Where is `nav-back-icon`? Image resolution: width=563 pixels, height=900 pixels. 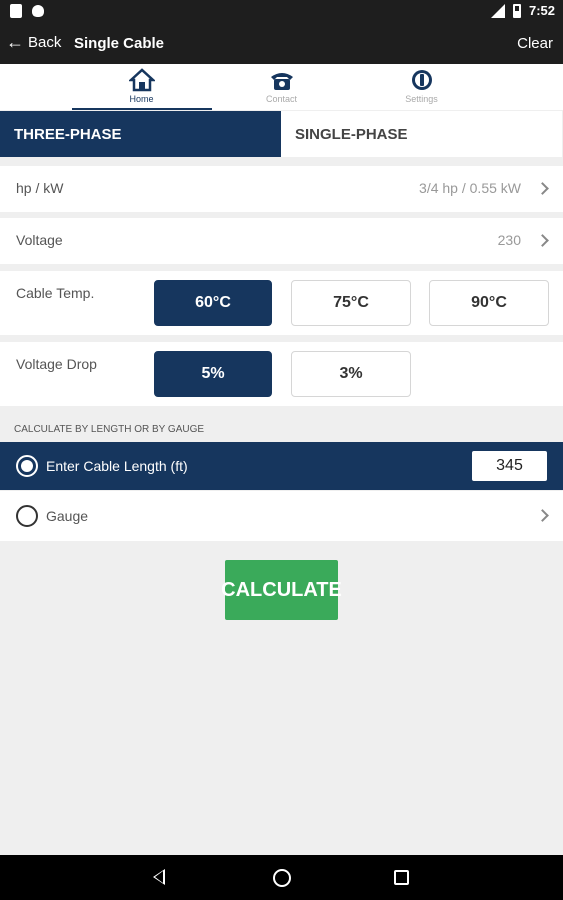
nav-back-icon is located at coordinates (159, 877).